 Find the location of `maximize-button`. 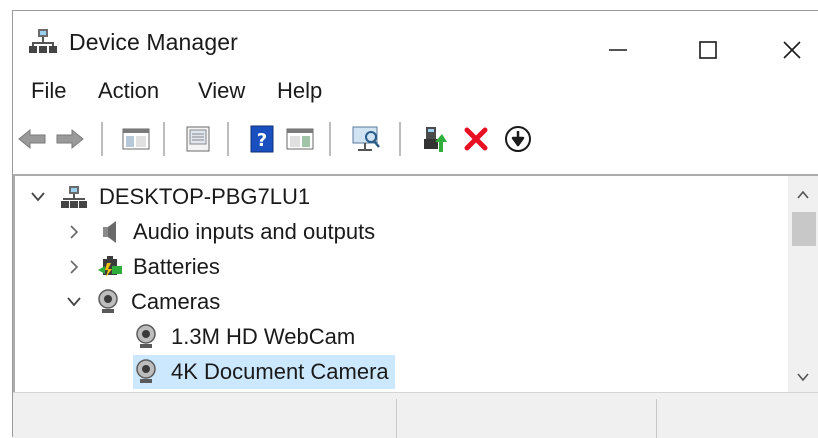

maximize-button is located at coordinates (708, 50).